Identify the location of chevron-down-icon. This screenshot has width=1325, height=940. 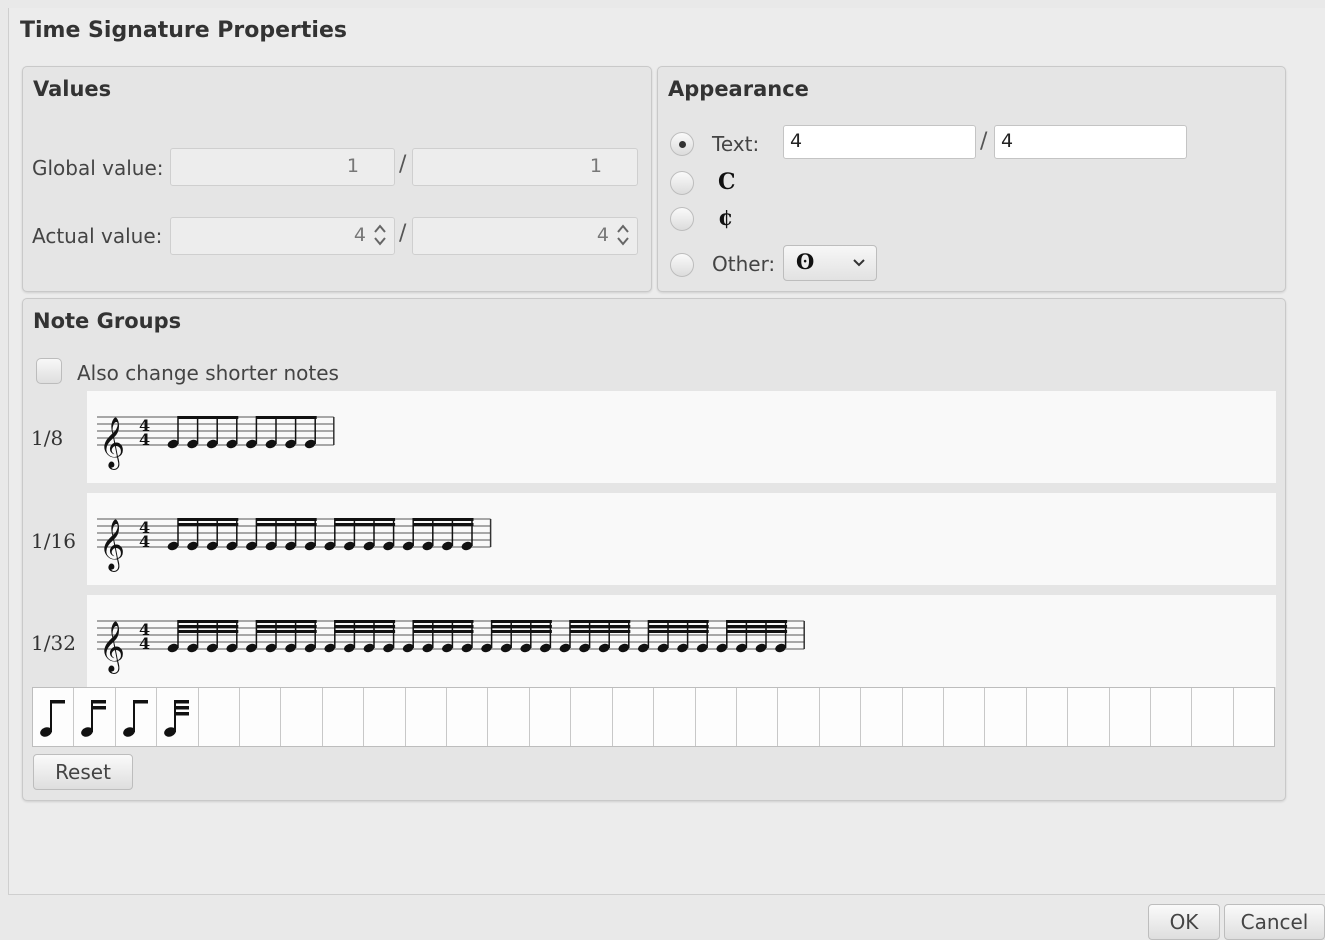
(859, 263).